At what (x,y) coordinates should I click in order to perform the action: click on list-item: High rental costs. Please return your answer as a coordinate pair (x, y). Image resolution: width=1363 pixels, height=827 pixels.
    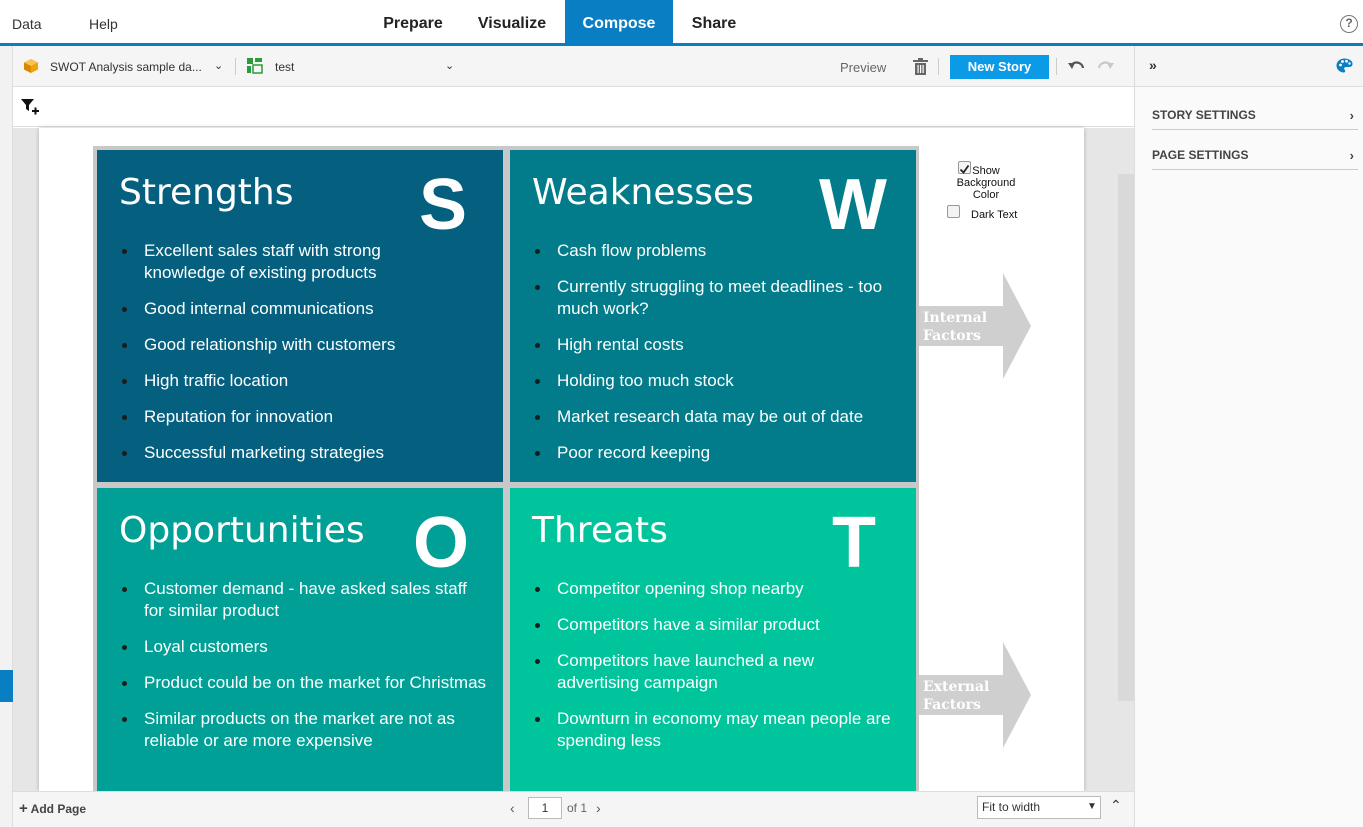
    Looking at the image, I should click on (716, 345).